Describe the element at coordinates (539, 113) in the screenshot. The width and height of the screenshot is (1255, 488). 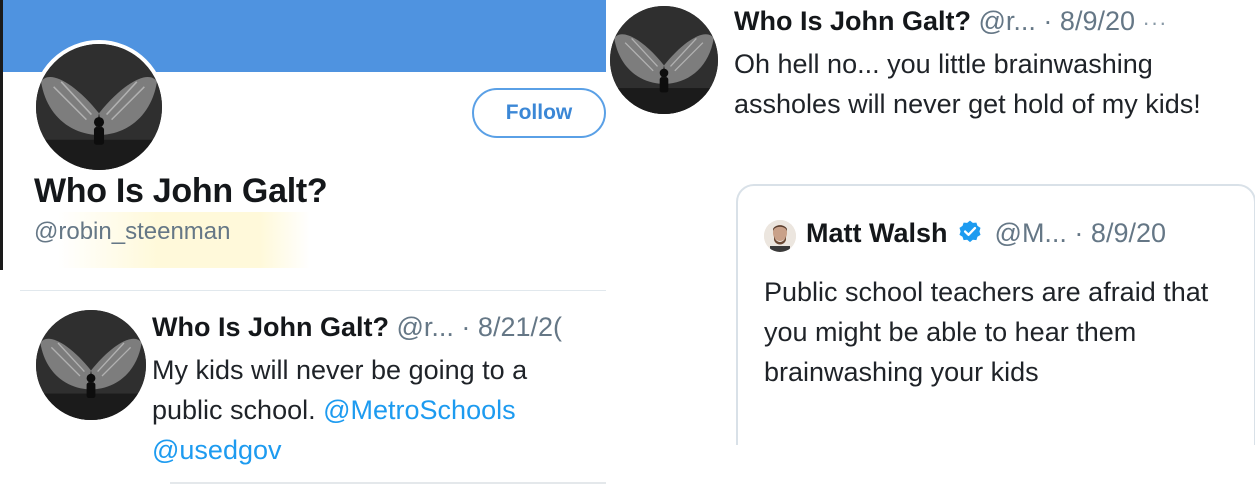
I see `follow-button: Follow` at that location.